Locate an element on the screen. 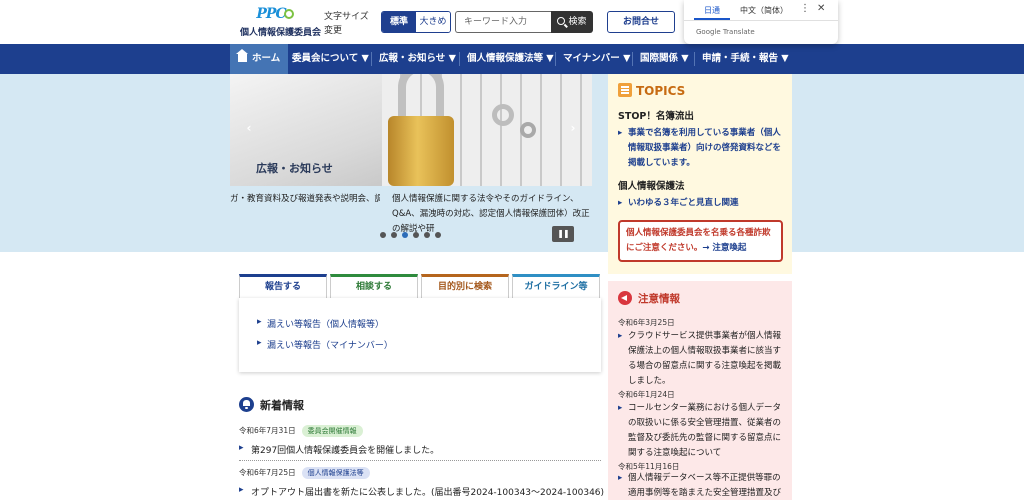 Image resolution: width=1024 pixels, height=500 pixels. action-tabs: 報告する 相談する 目的別に検索 ガイドライン等 is located at coordinates (420, 286).